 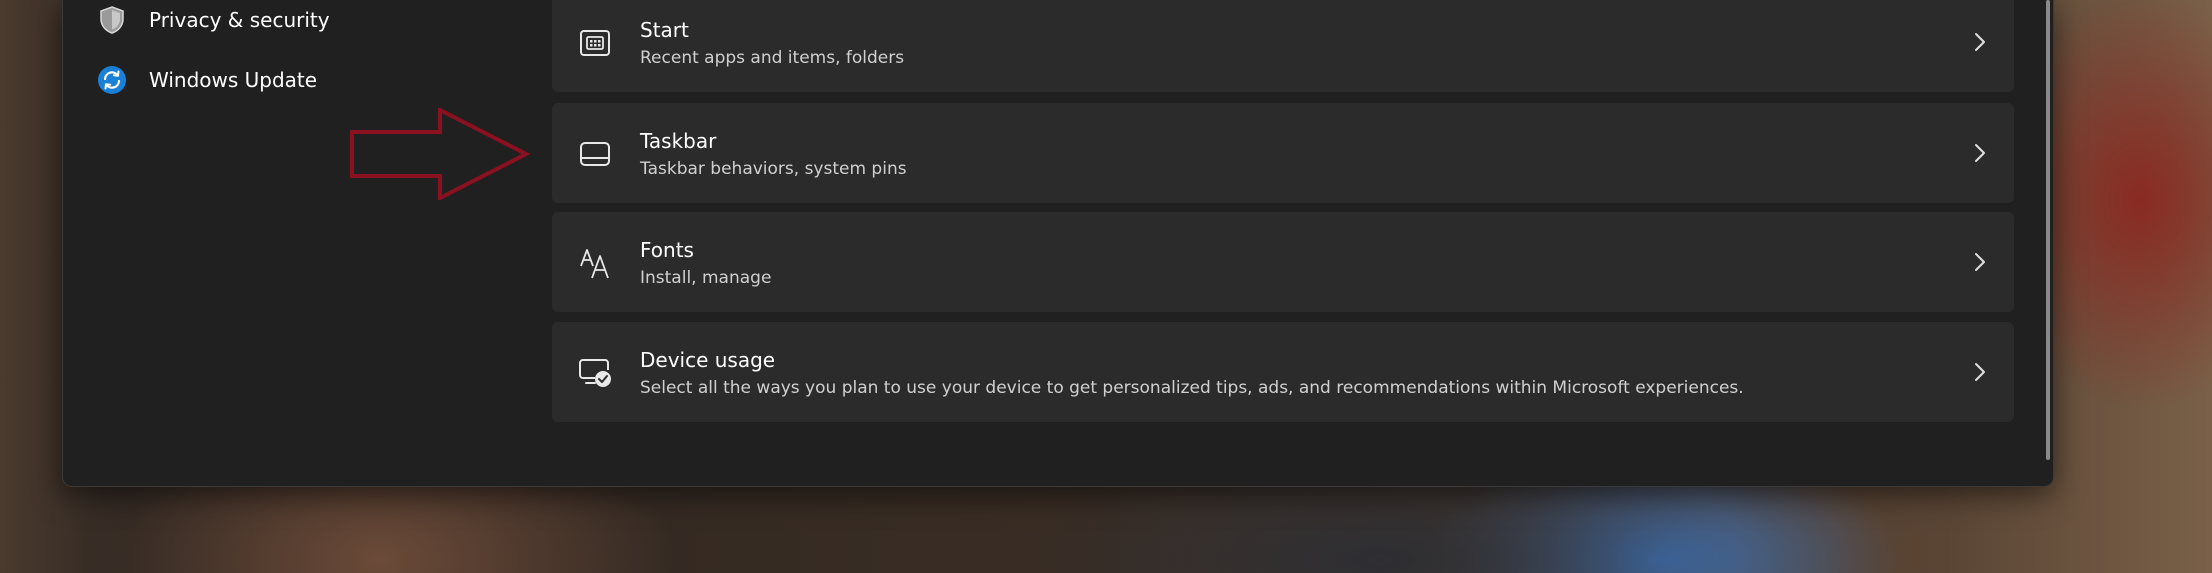 I want to click on card-subtitle: Recent apps and items, folders, so click(x=772, y=58).